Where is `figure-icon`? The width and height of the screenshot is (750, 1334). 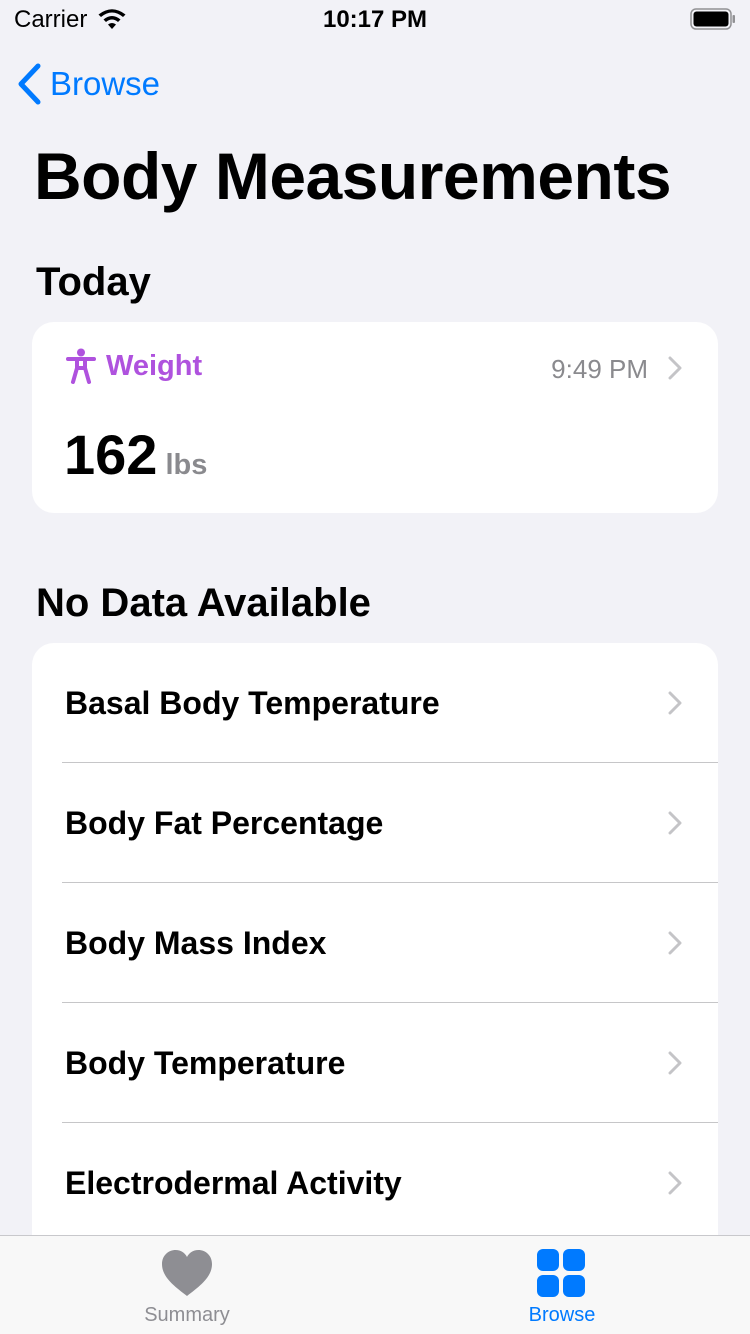 figure-icon is located at coordinates (81, 366).